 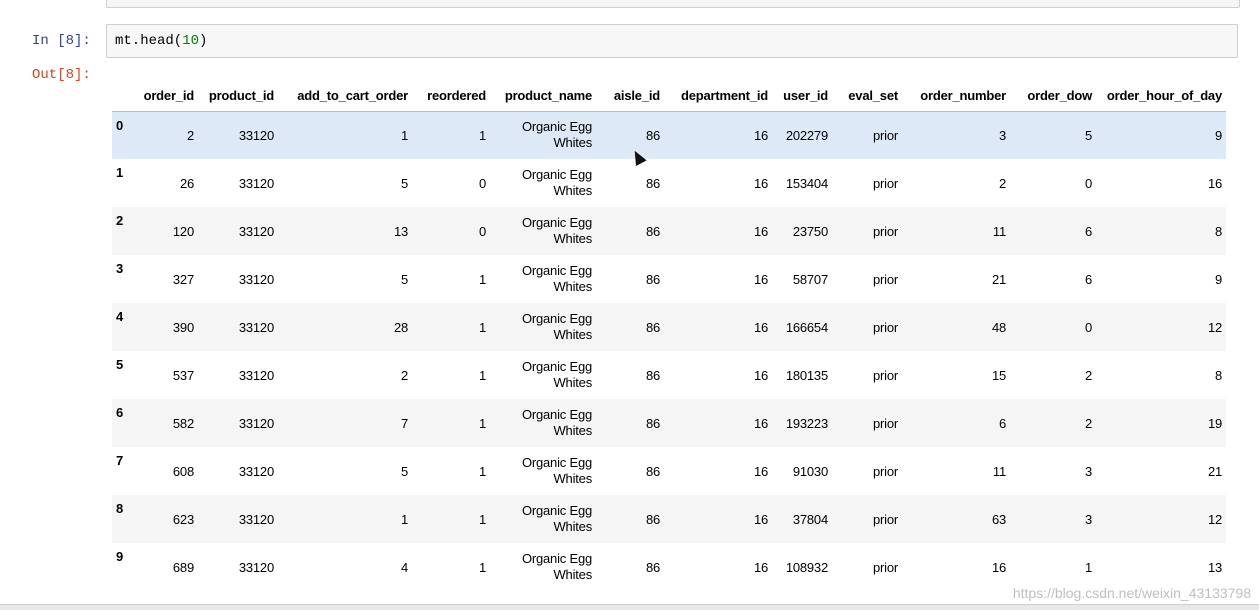 What do you see at coordinates (1214, 567) in the screenshot?
I see `cell-order-hour-of-day: 13` at bounding box center [1214, 567].